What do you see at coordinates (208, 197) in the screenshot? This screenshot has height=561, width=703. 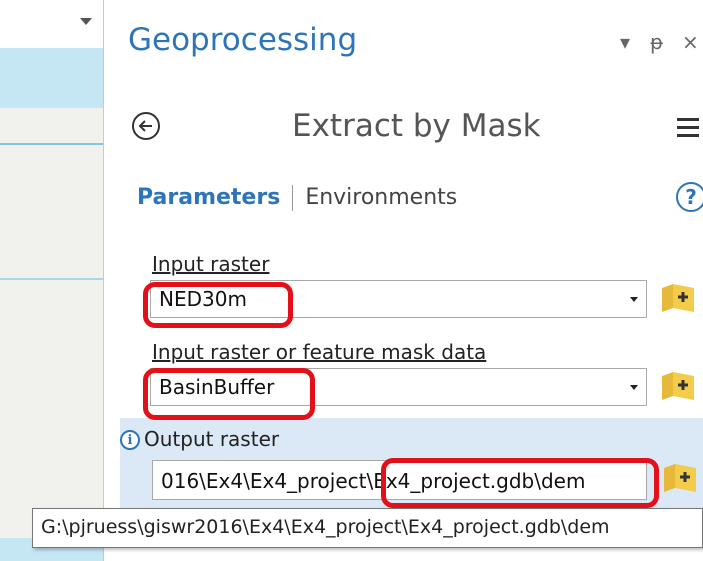 I see `tab-parameters: Parameters` at bounding box center [208, 197].